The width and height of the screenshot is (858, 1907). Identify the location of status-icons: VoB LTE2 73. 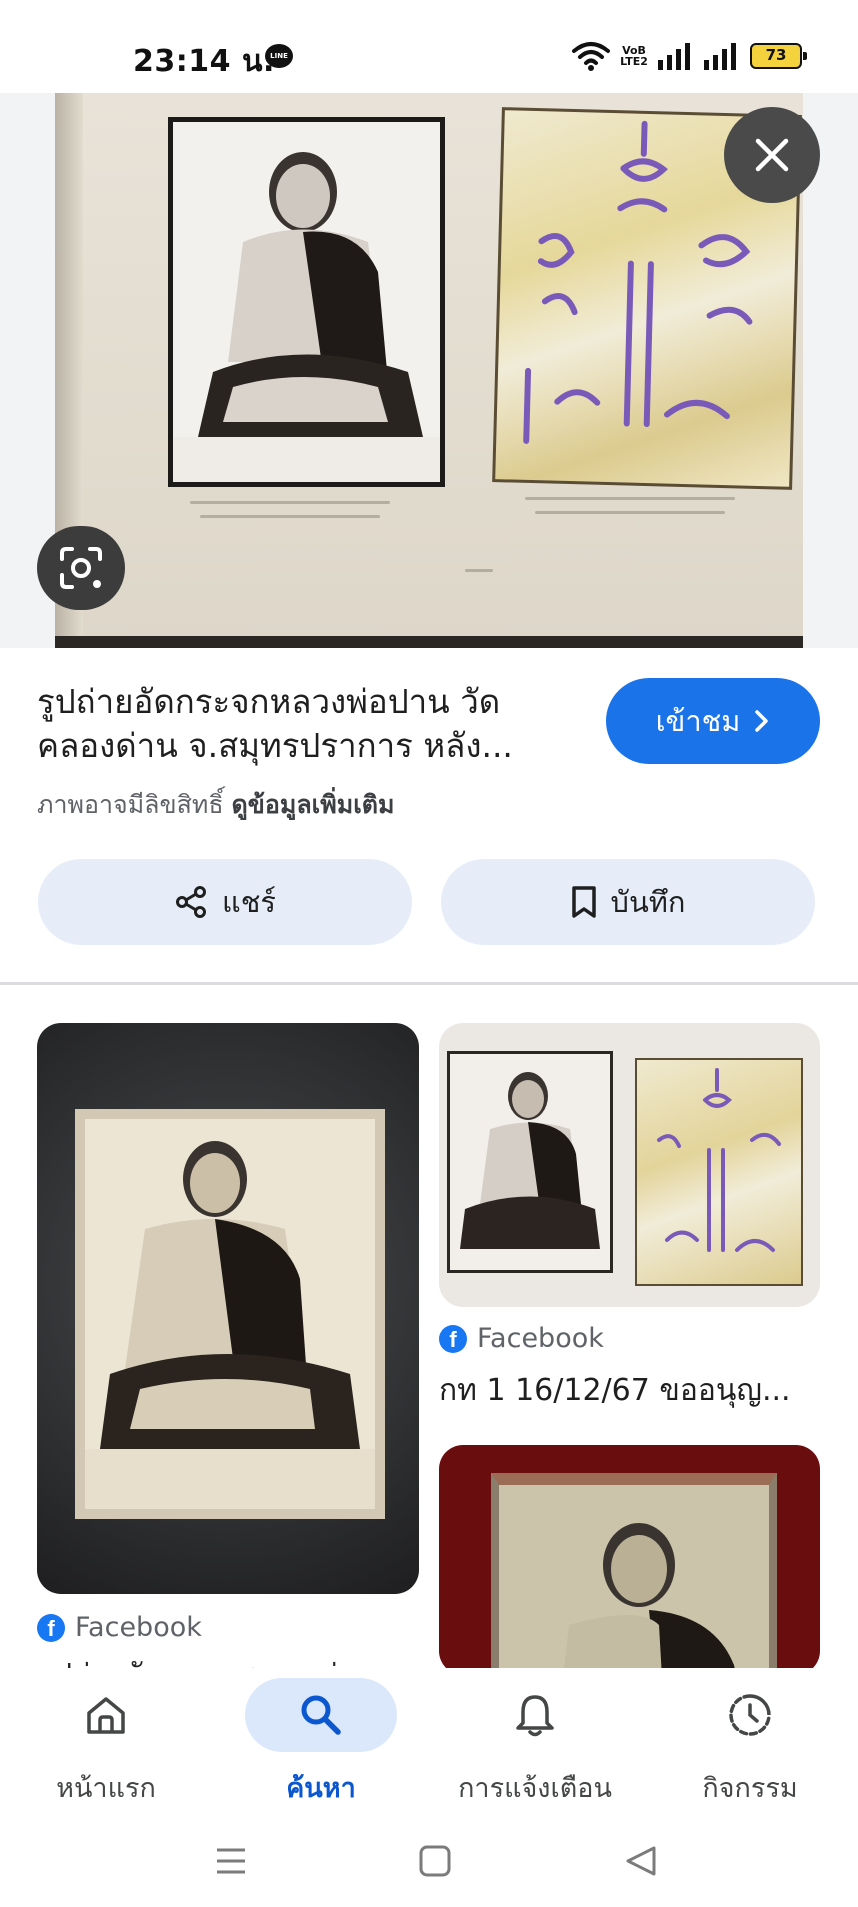
(689, 56).